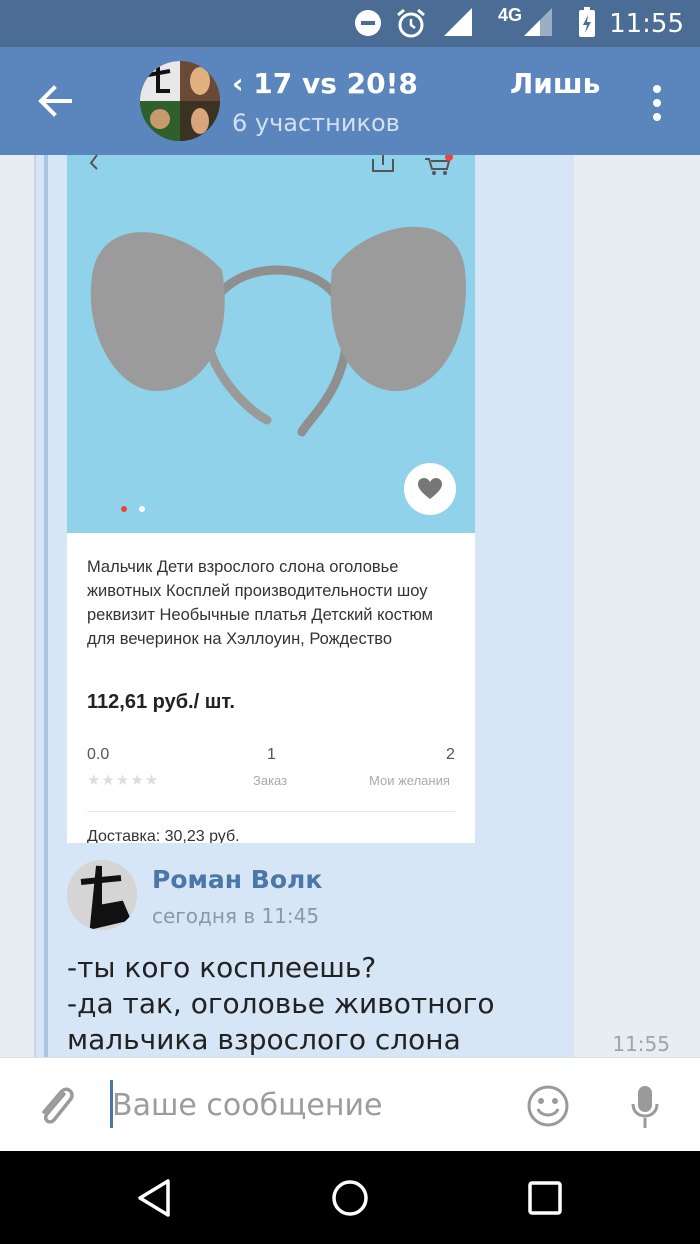  What do you see at coordinates (646, 23) in the screenshot?
I see `clock: 11:55` at bounding box center [646, 23].